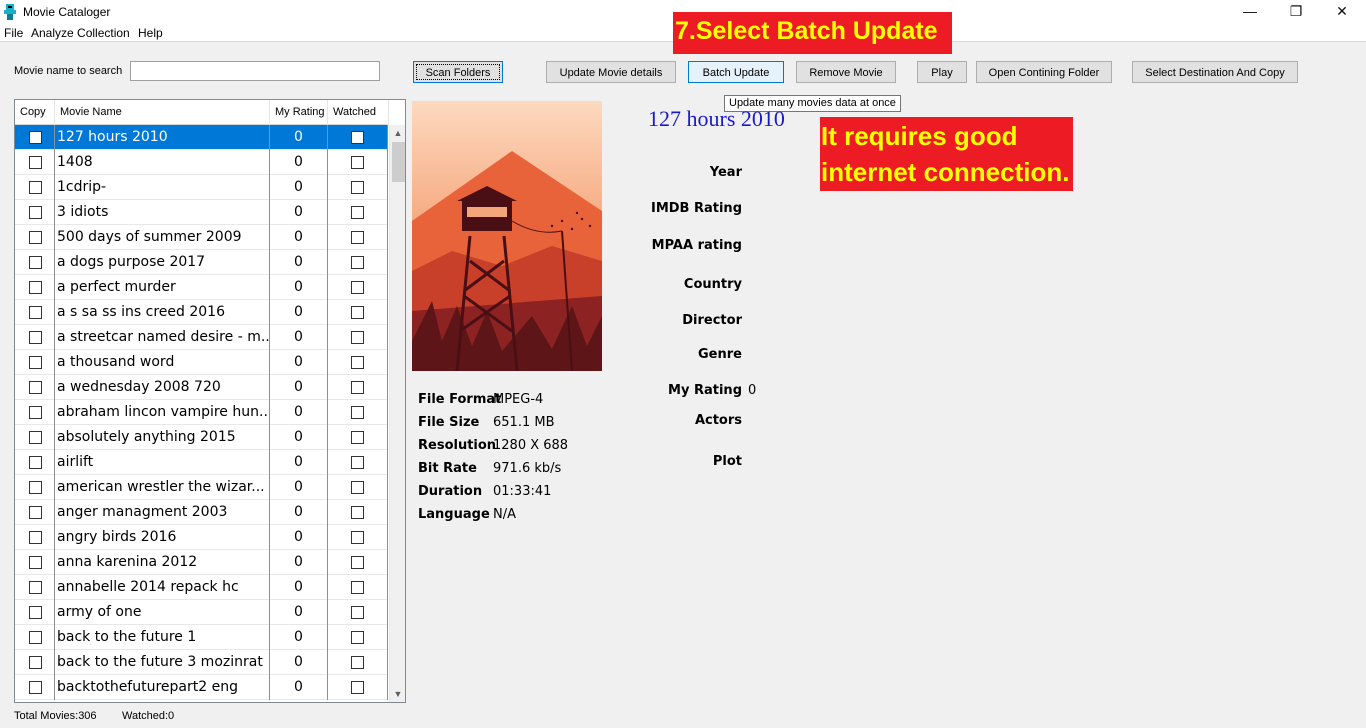 The image size is (1366, 728). I want to click on table-row: a streetcar named desire - m... 0, so click(201, 337).